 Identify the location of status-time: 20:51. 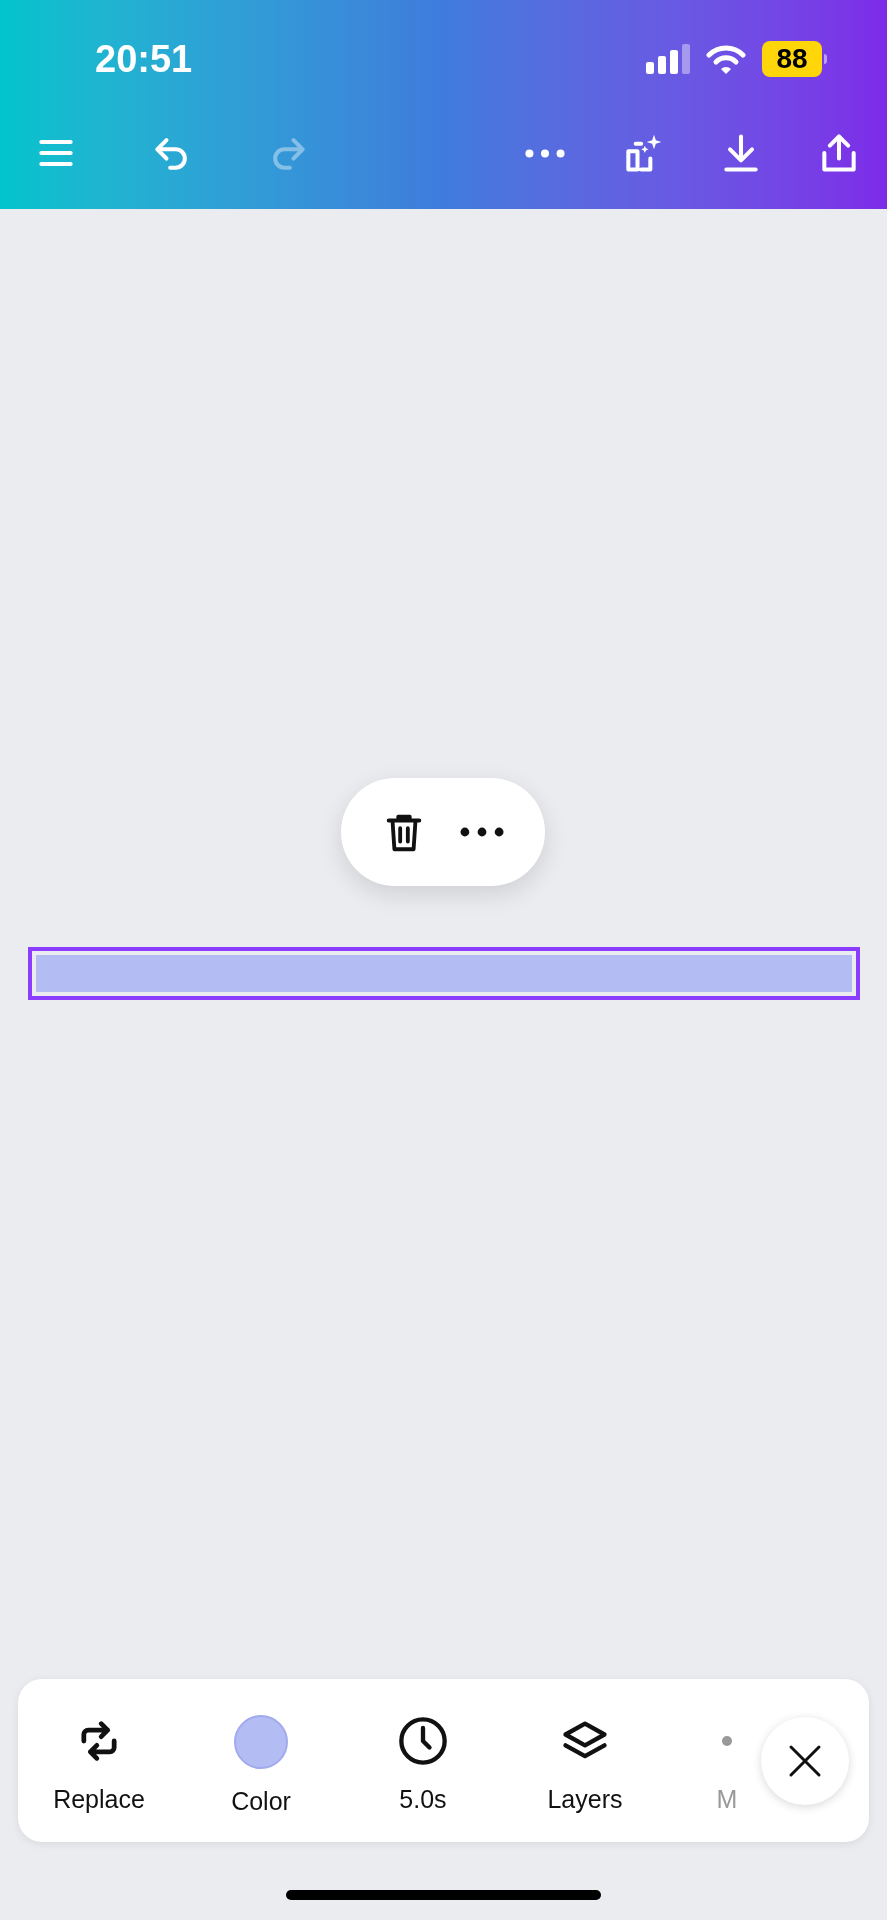
(144, 59).